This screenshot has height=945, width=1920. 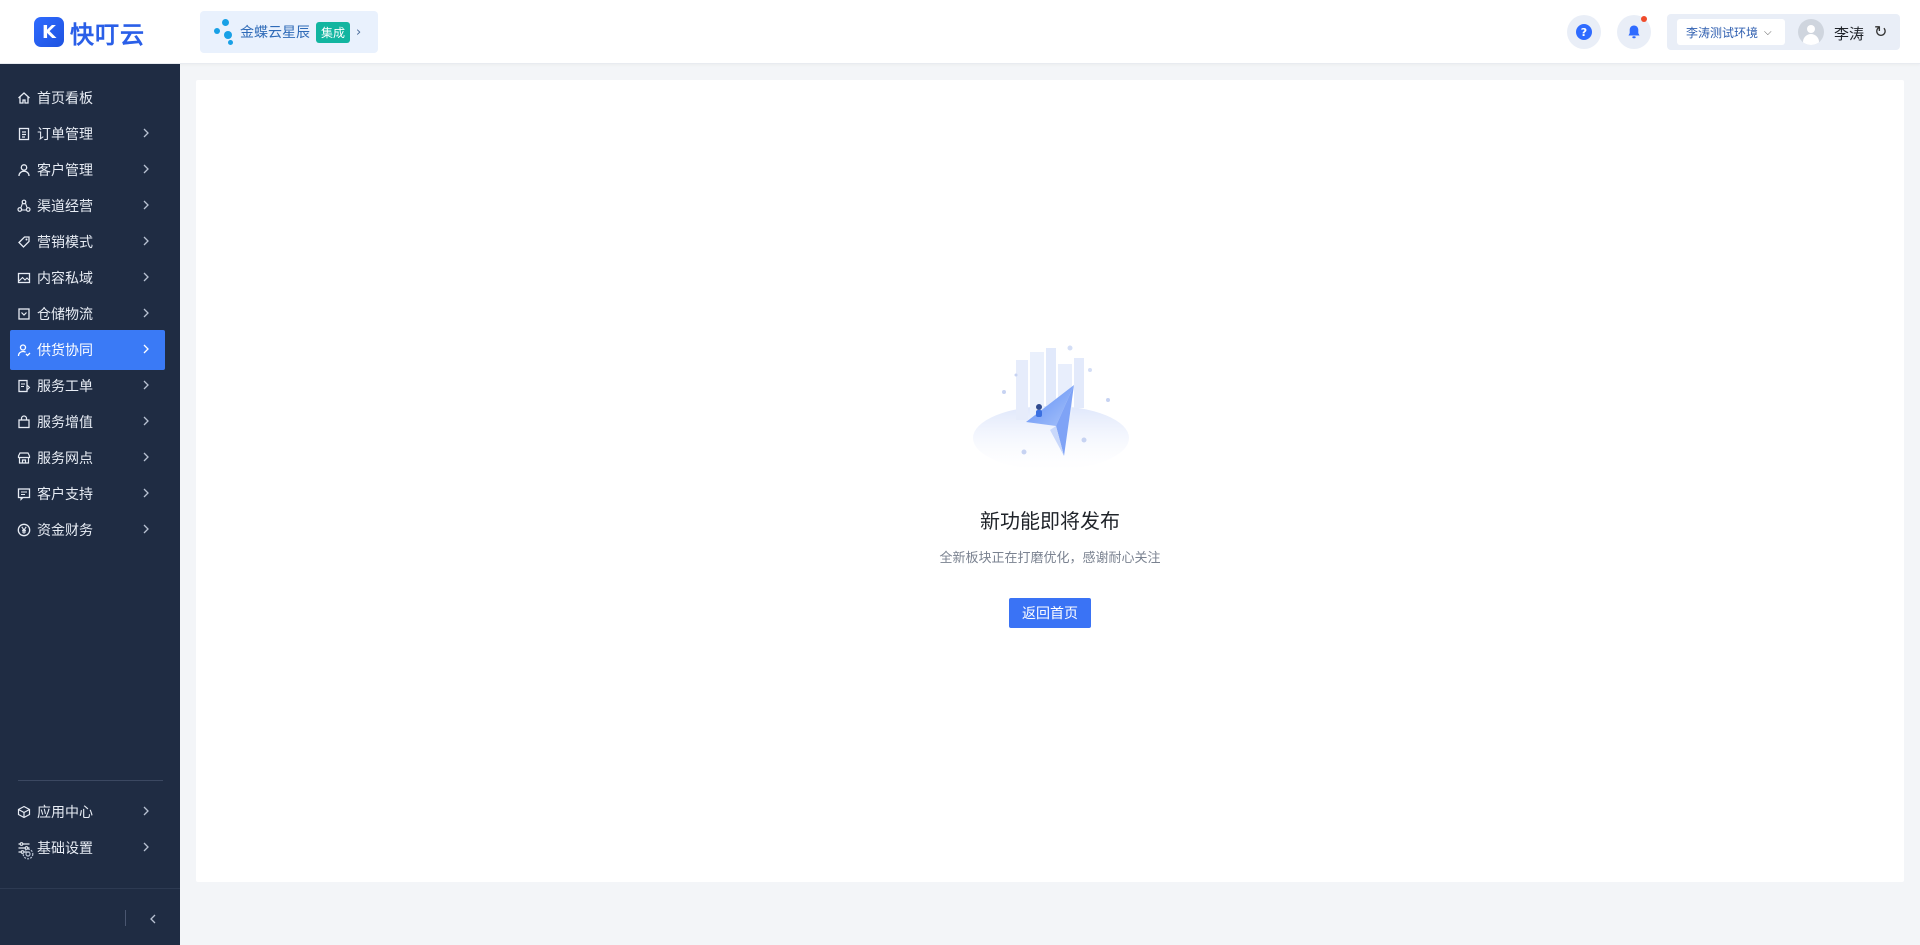 What do you see at coordinates (107, 34) in the screenshot?
I see `brand-name: 快叮云` at bounding box center [107, 34].